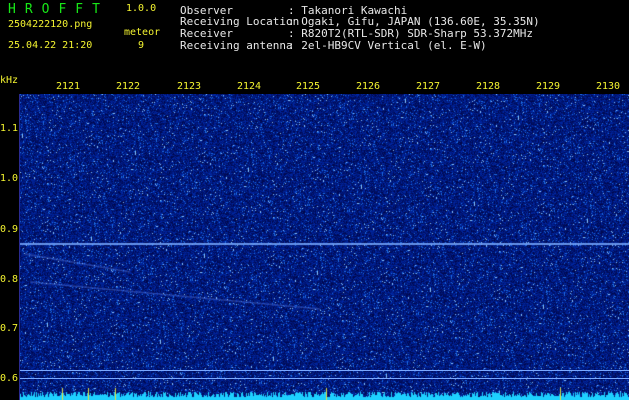 This screenshot has width=629, height=400. Describe the element at coordinates (236, 45) in the screenshot. I see `info-label-antenna: Receiving antenna` at that location.